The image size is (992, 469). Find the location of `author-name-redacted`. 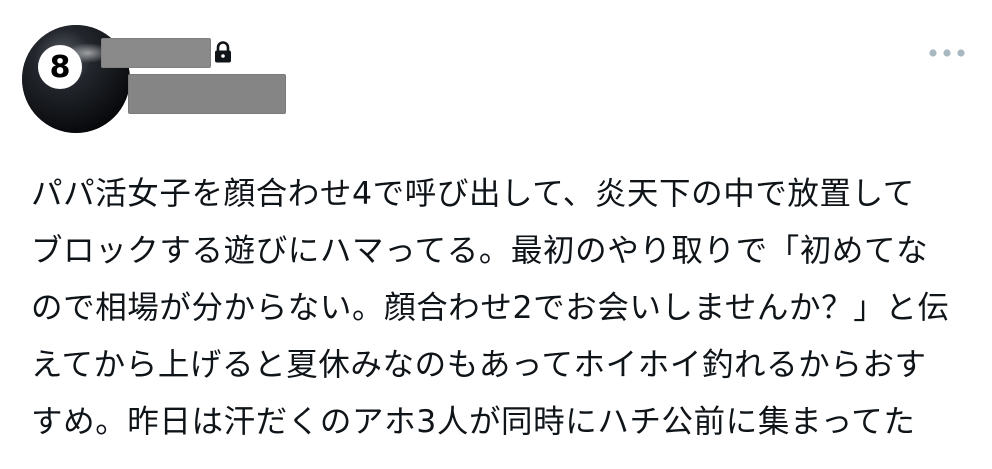

author-name-redacted is located at coordinates (156, 53).